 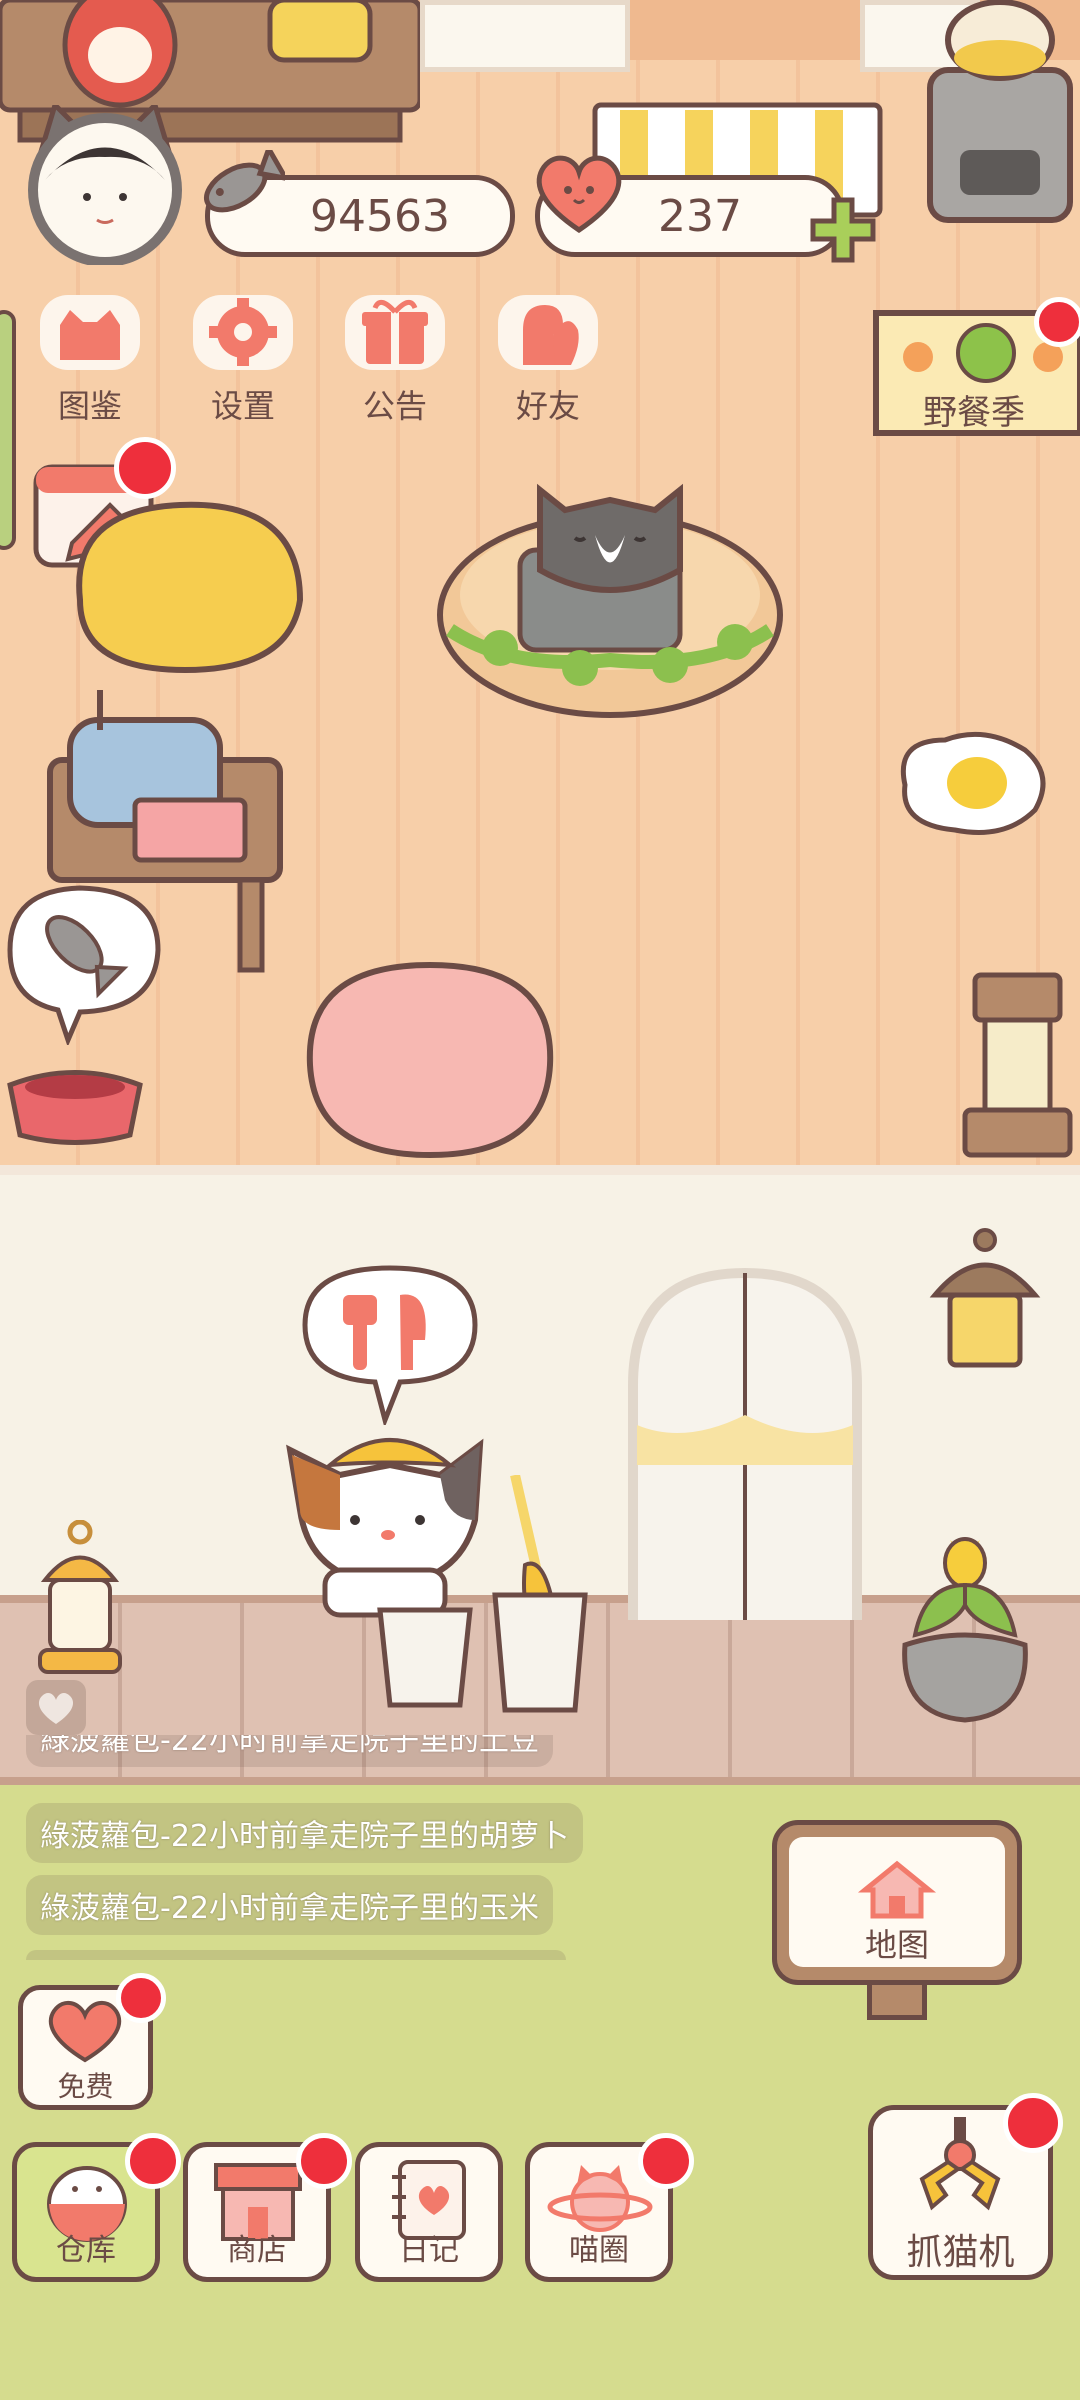 I want to click on add-hearts-button, so click(x=843, y=232).